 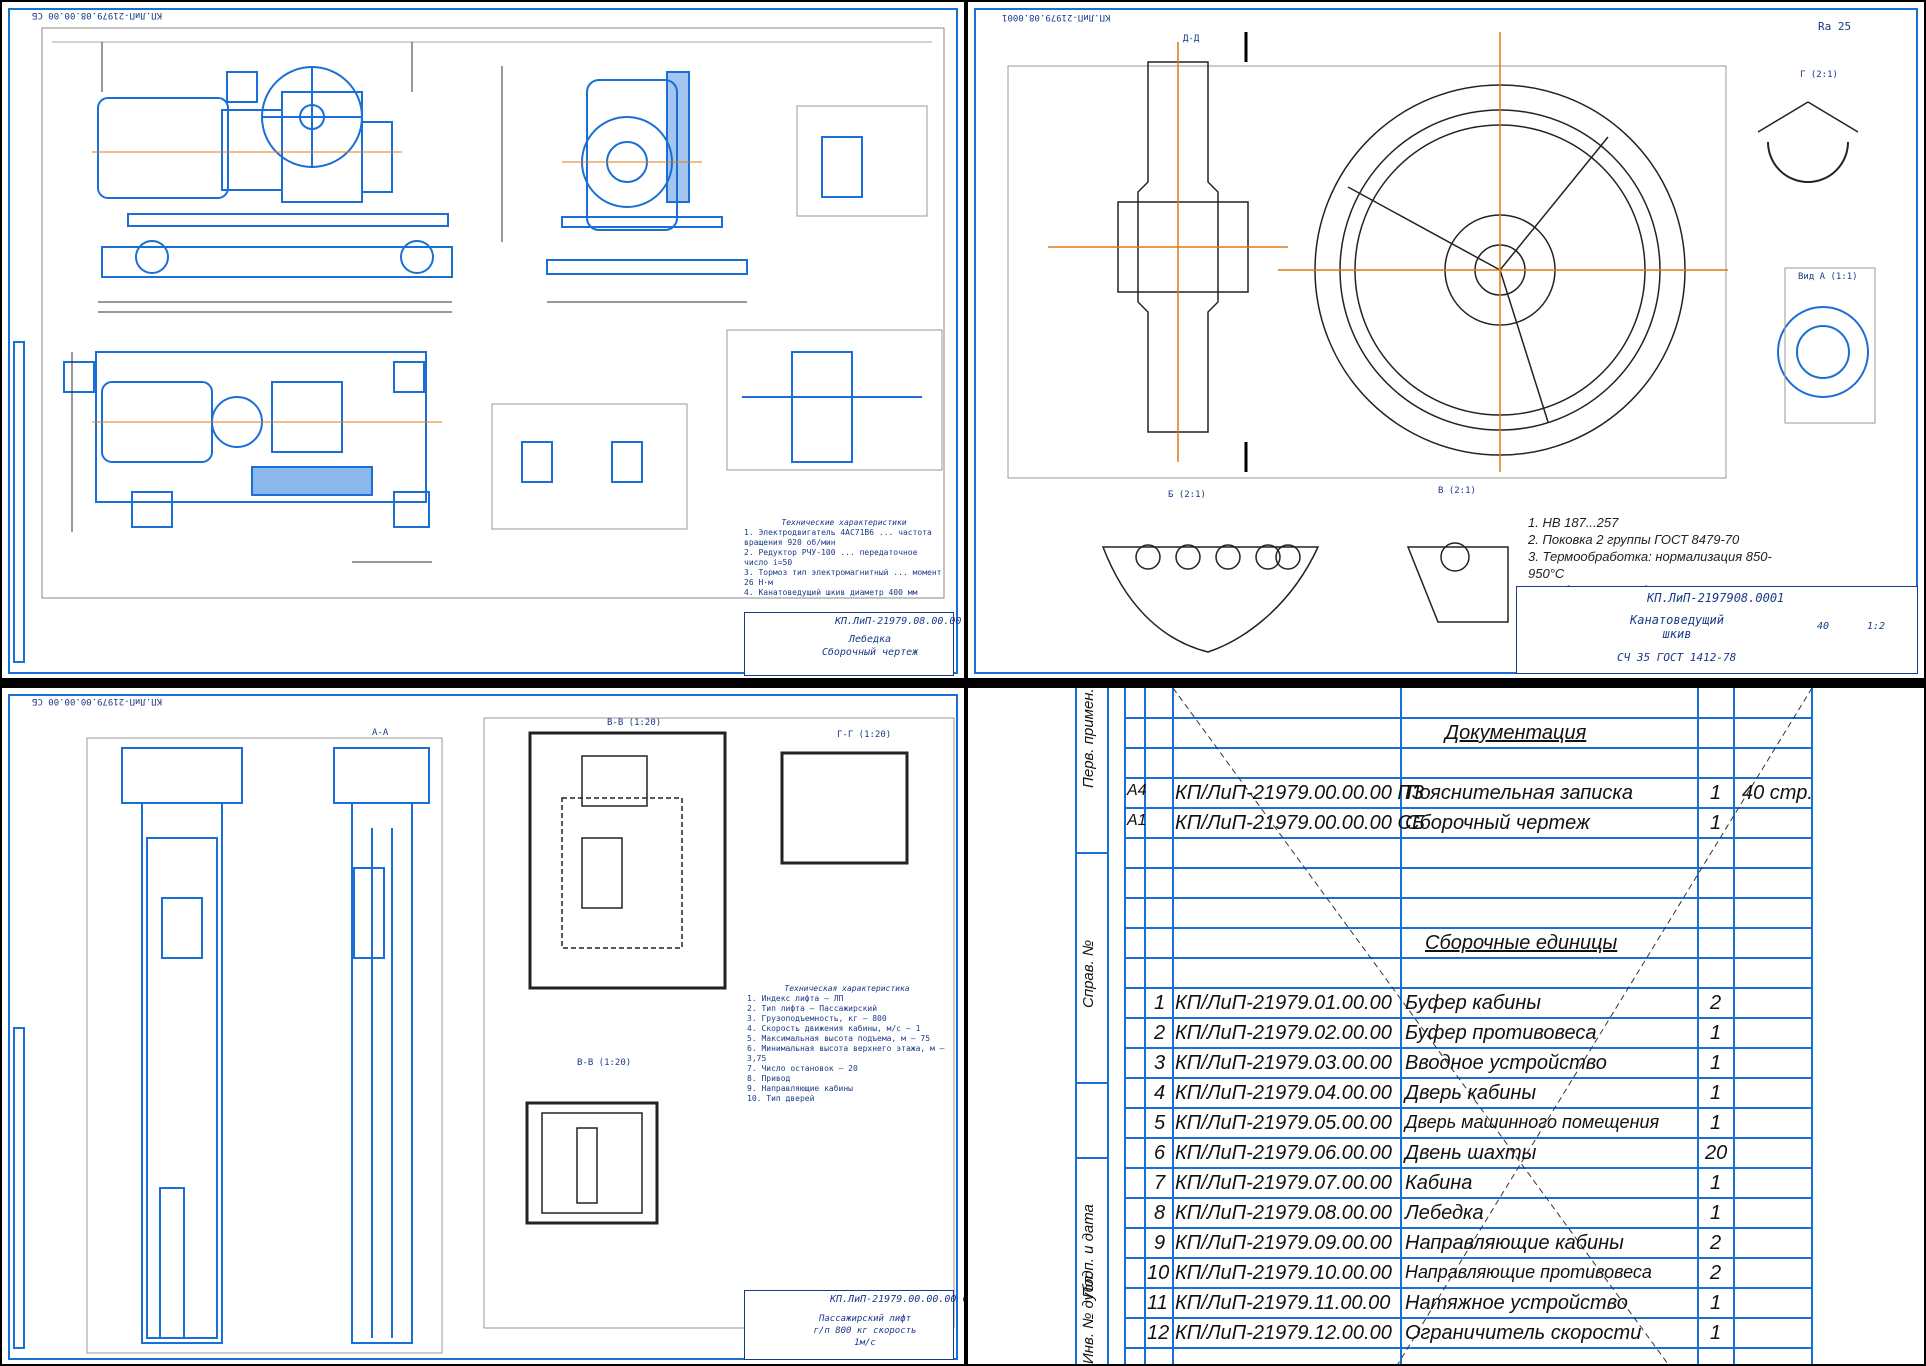 What do you see at coordinates (1283, 1003) in the screenshot?
I see `code-cell: КП/ЛиП-21979.01.00.00` at bounding box center [1283, 1003].